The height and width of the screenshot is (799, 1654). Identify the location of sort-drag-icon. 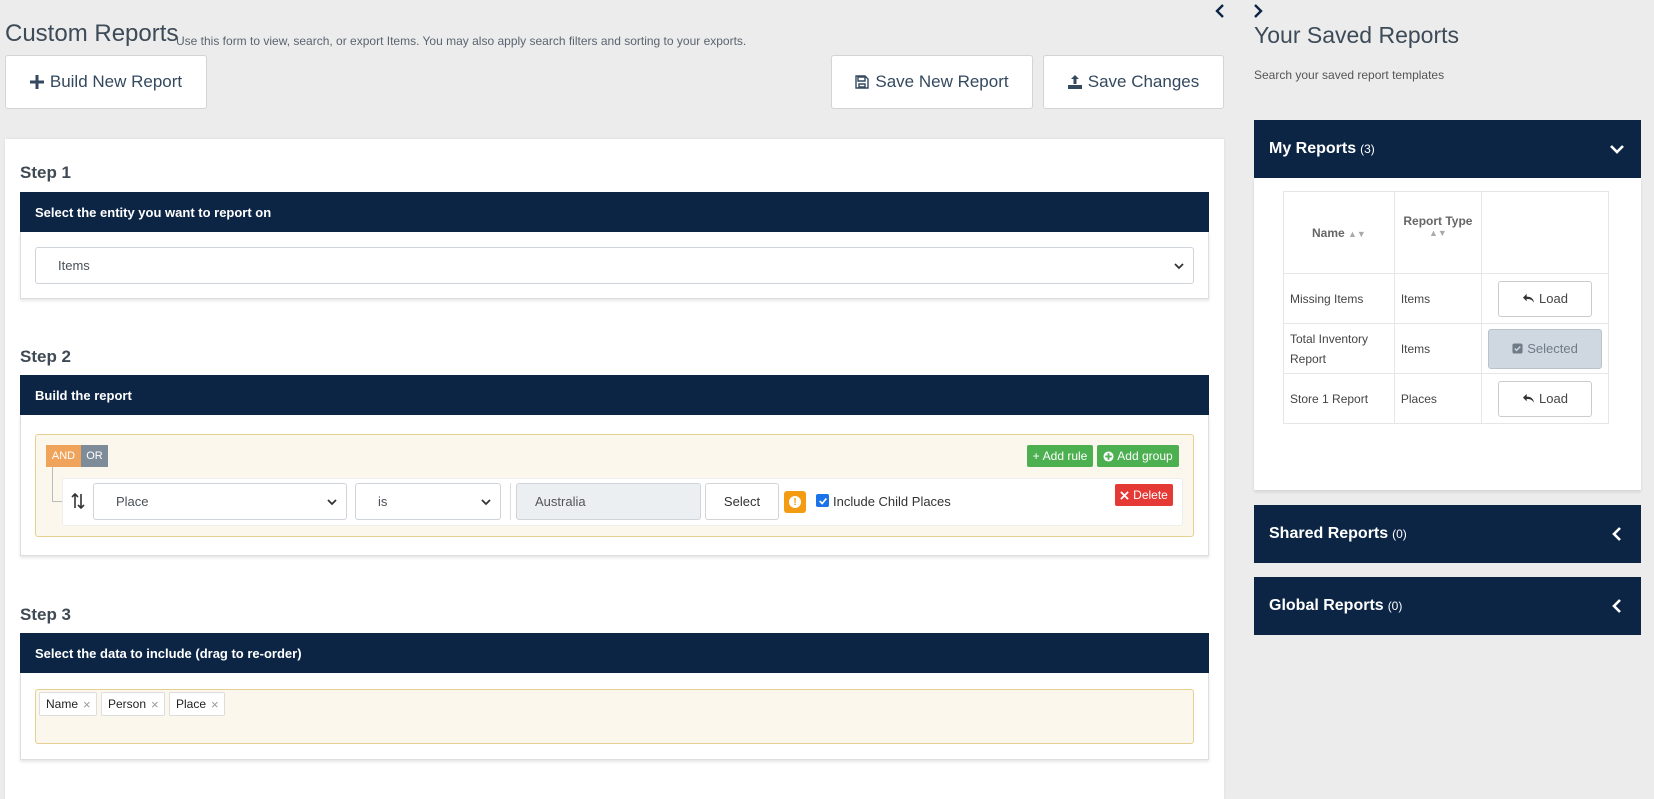
(78, 501).